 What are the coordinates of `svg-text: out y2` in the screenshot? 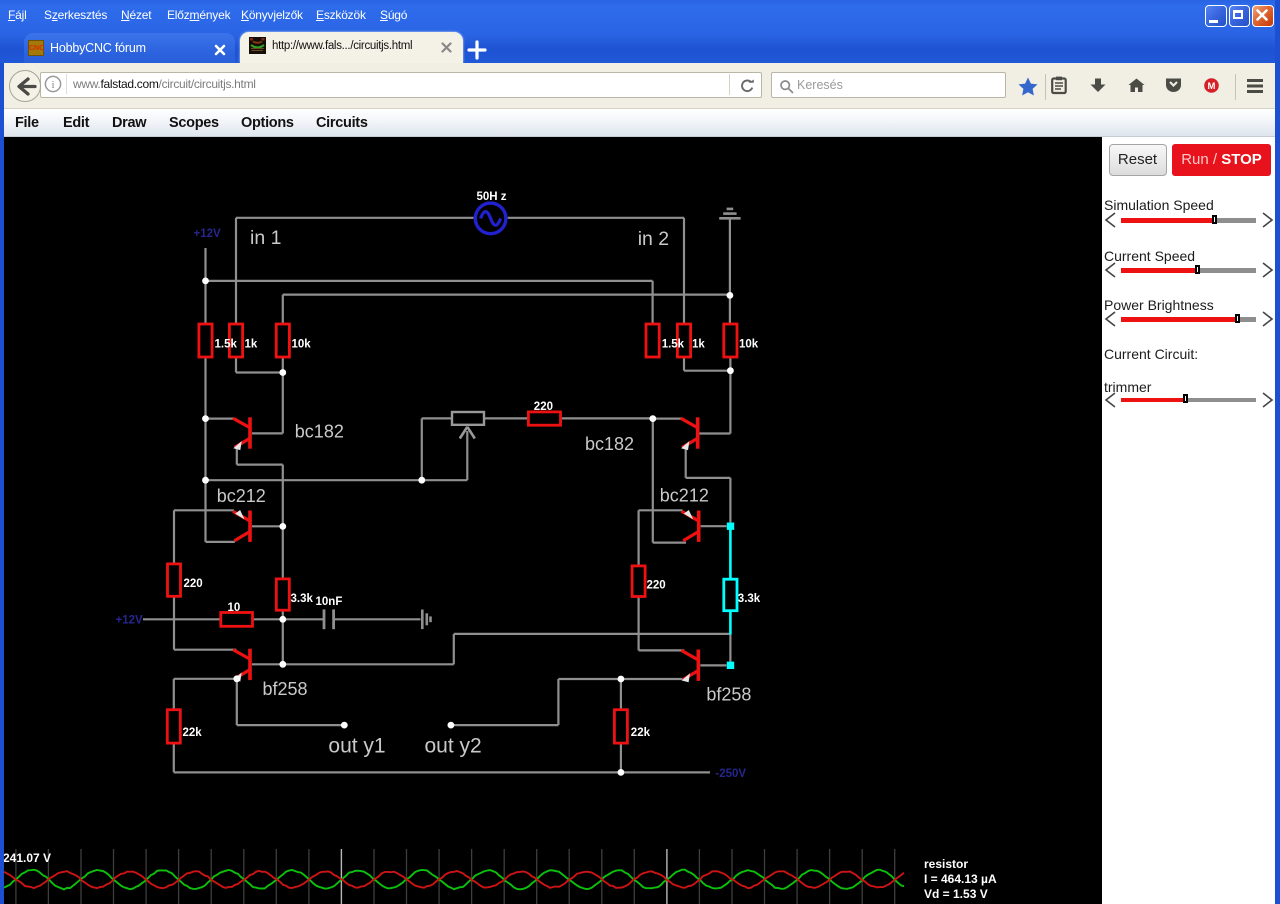 It's located at (453, 745).